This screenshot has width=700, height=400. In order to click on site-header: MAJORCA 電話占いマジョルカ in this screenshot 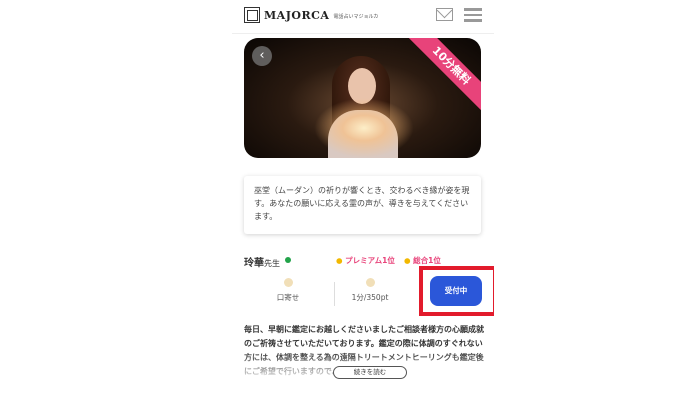, I will do `click(363, 17)`.